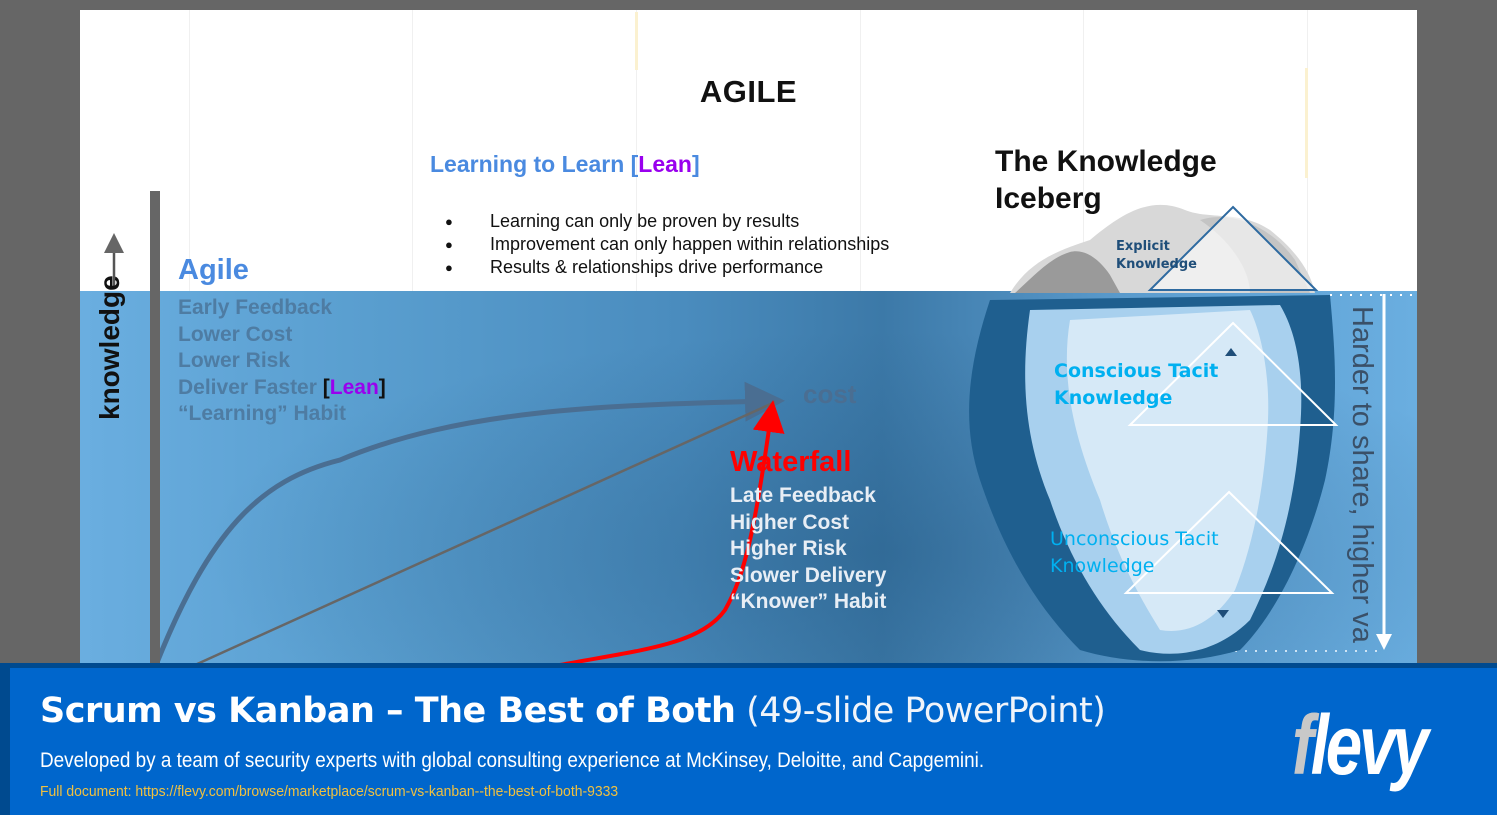 The image size is (1497, 815). What do you see at coordinates (1136, 371) in the screenshot?
I see `label-line: Conscious Tacit` at bounding box center [1136, 371].